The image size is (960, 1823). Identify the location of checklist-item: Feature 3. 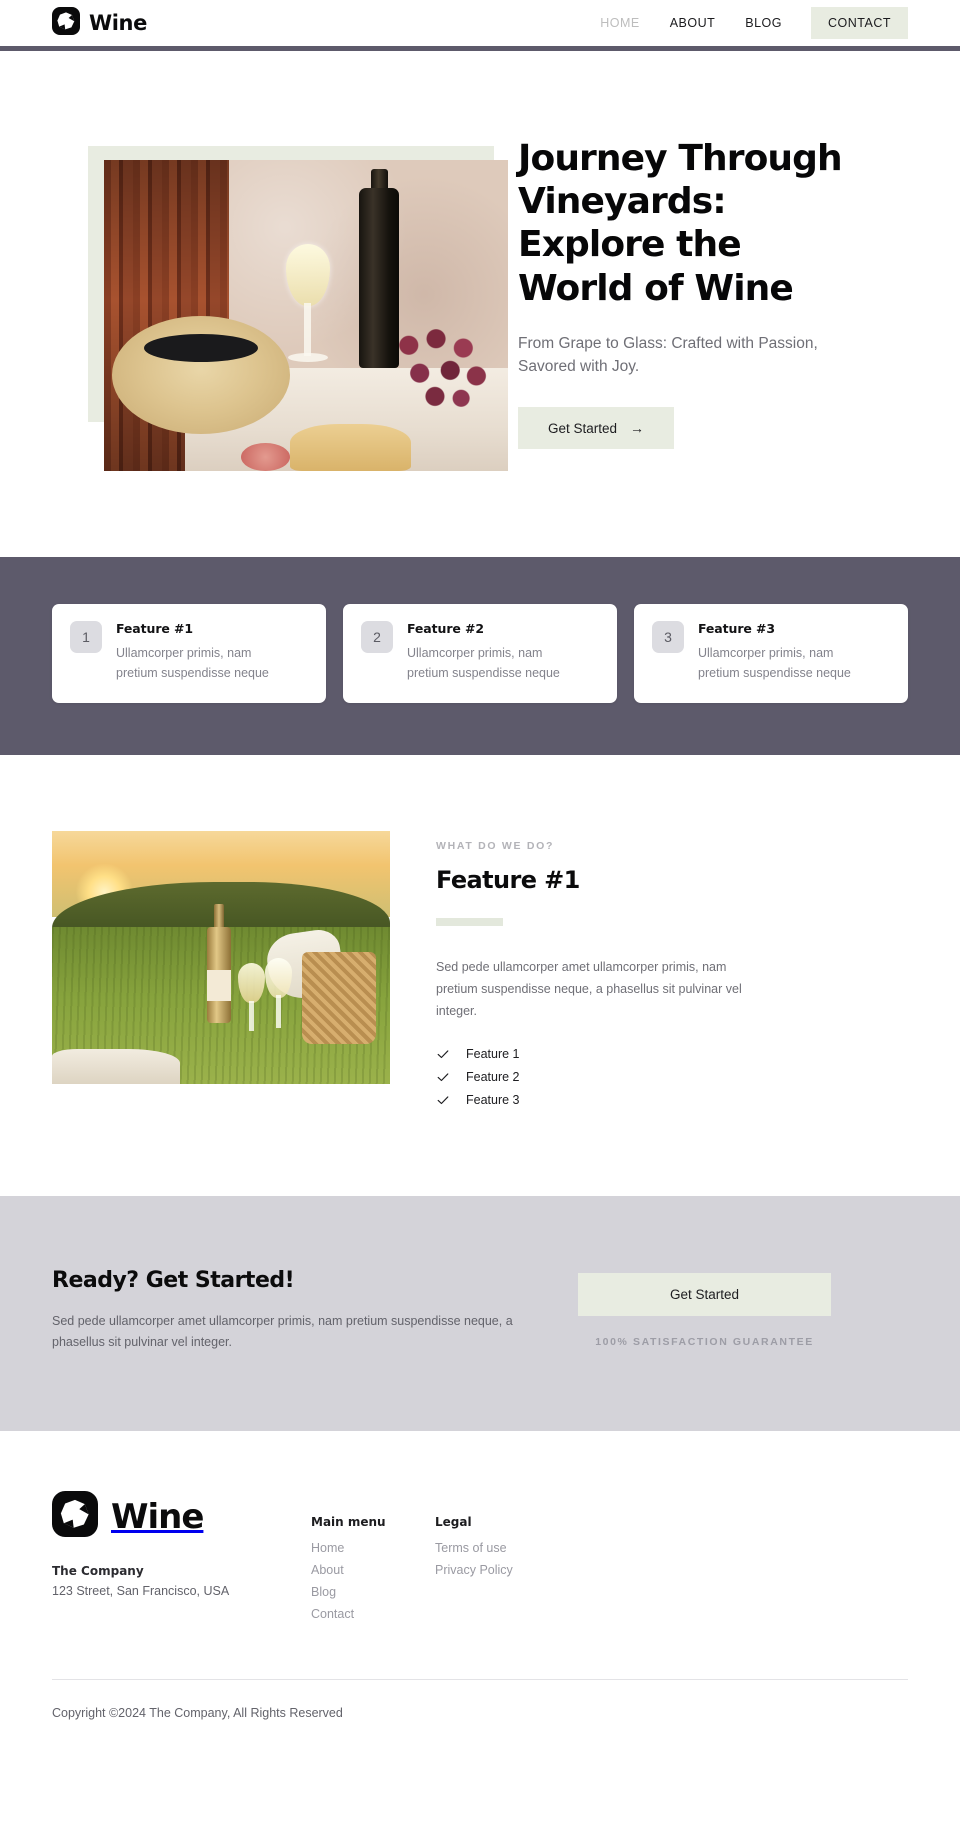
(672, 1100).